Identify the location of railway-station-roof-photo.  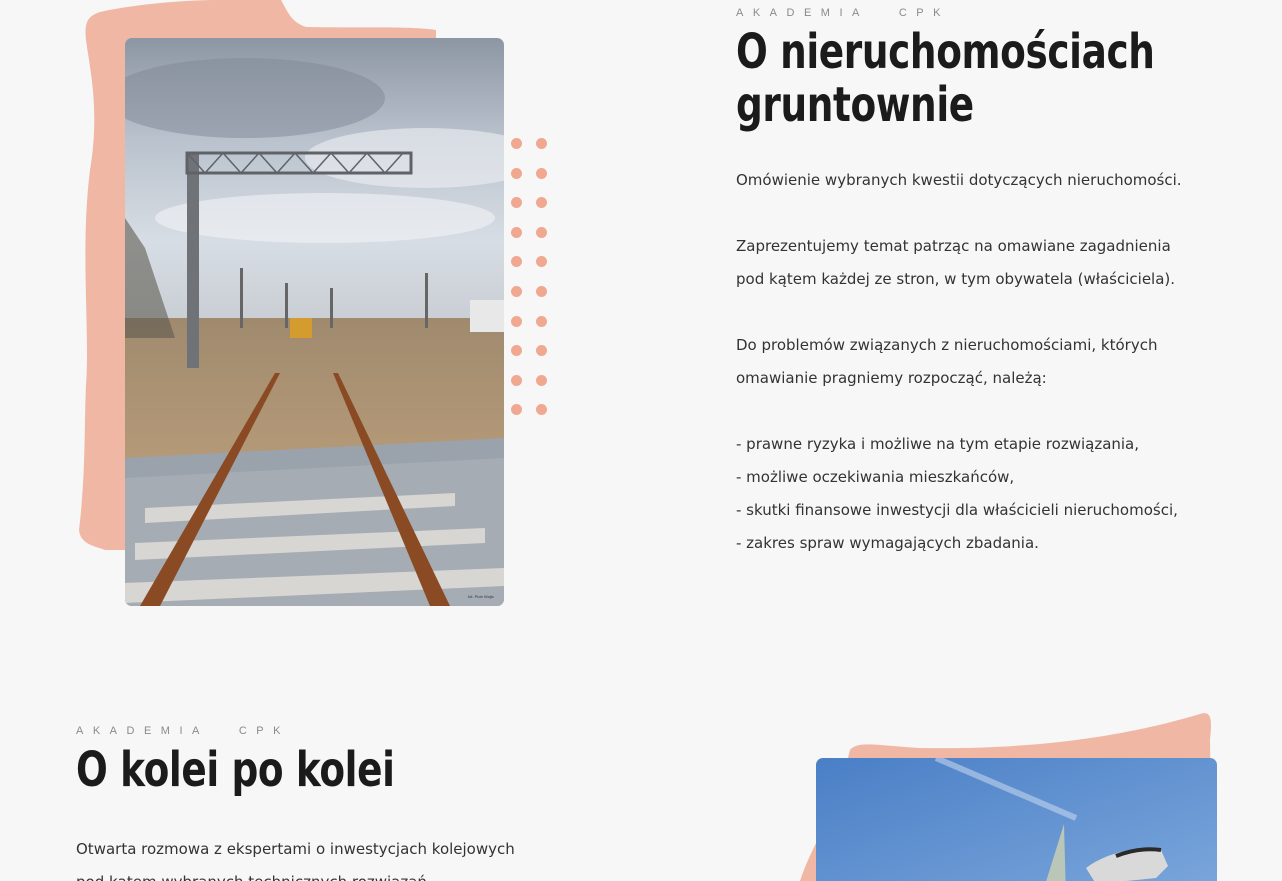
(1016, 819).